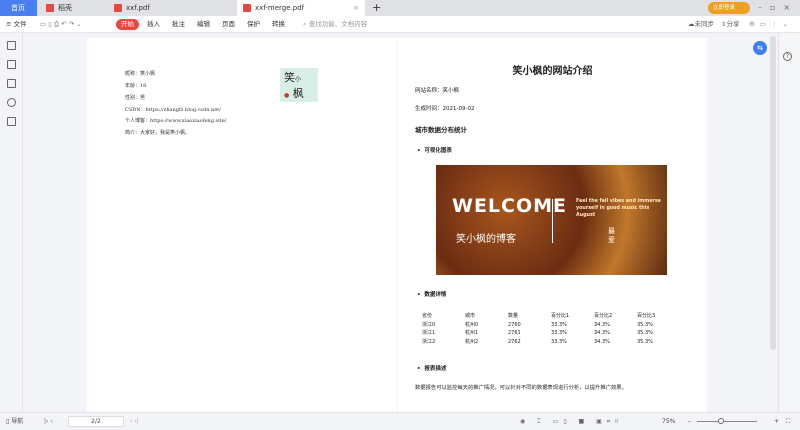 Image resolution: width=800 pixels, height=430 pixels. What do you see at coordinates (299, 85) in the screenshot?
I see `logo-image: 笑小 ● 枫` at bounding box center [299, 85].